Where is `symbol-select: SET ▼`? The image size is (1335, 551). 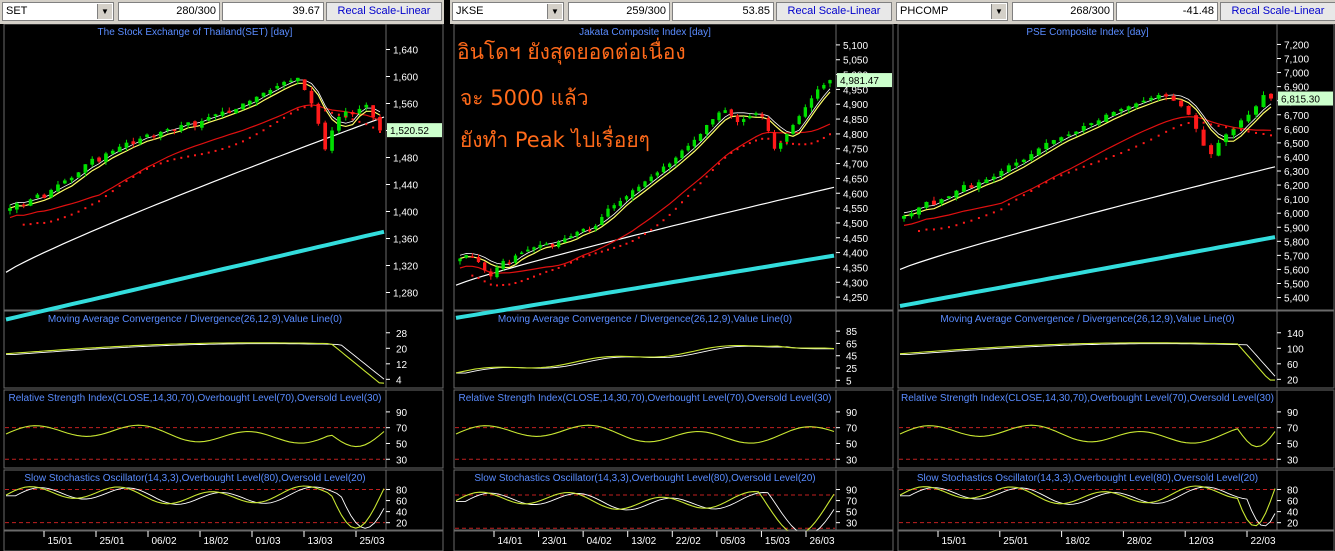 symbol-select: SET ▼ is located at coordinates (58, 11).